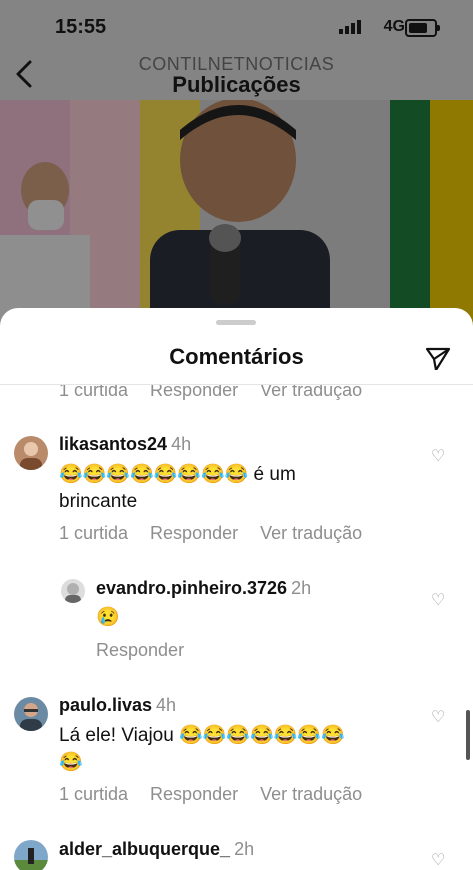 The height and width of the screenshot is (870, 473). What do you see at coordinates (71, 762) in the screenshot?
I see `comment-text-line: 😂` at bounding box center [71, 762].